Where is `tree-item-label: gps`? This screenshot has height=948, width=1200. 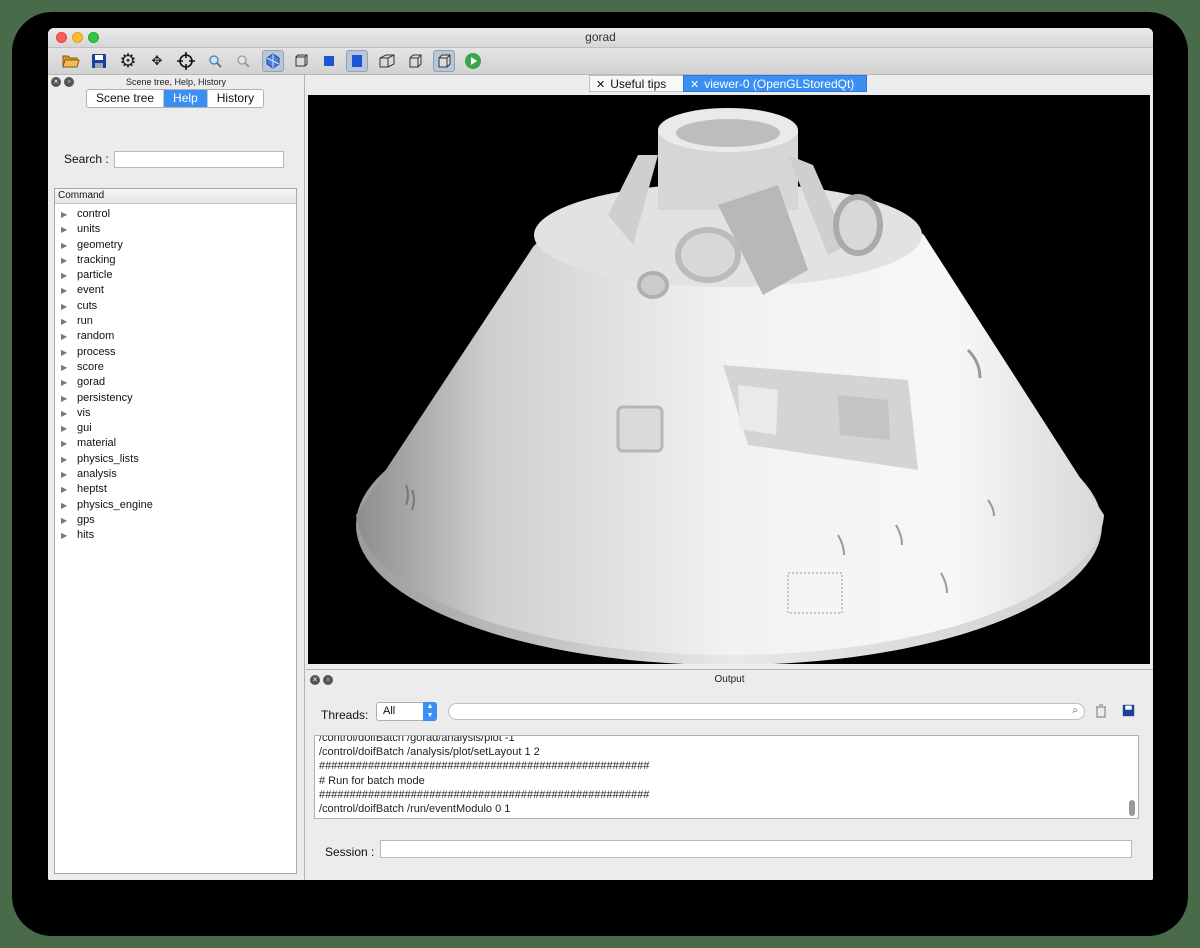 tree-item-label: gps is located at coordinates (86, 519).